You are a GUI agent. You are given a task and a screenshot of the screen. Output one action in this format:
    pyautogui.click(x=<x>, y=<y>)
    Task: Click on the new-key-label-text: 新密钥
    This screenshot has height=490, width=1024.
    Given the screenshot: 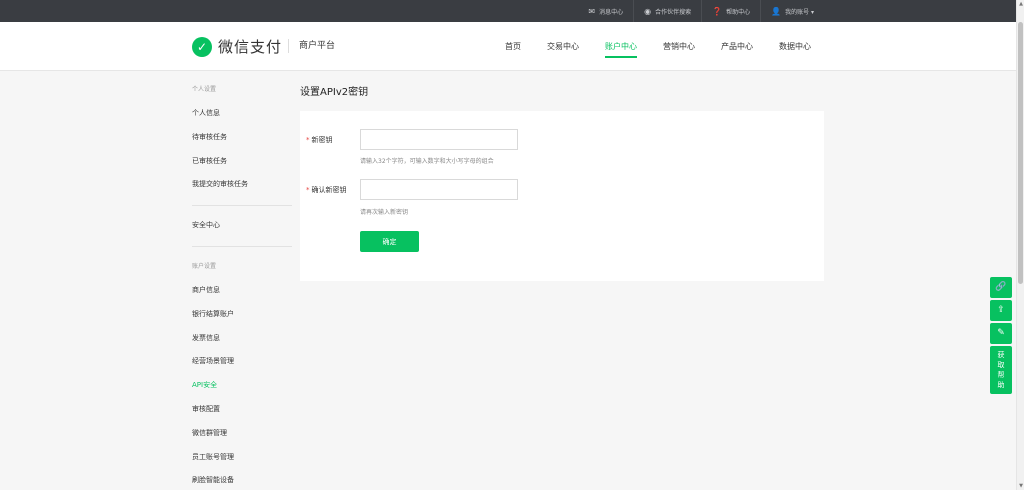 What is the action you would take?
    pyautogui.click(x=322, y=140)
    